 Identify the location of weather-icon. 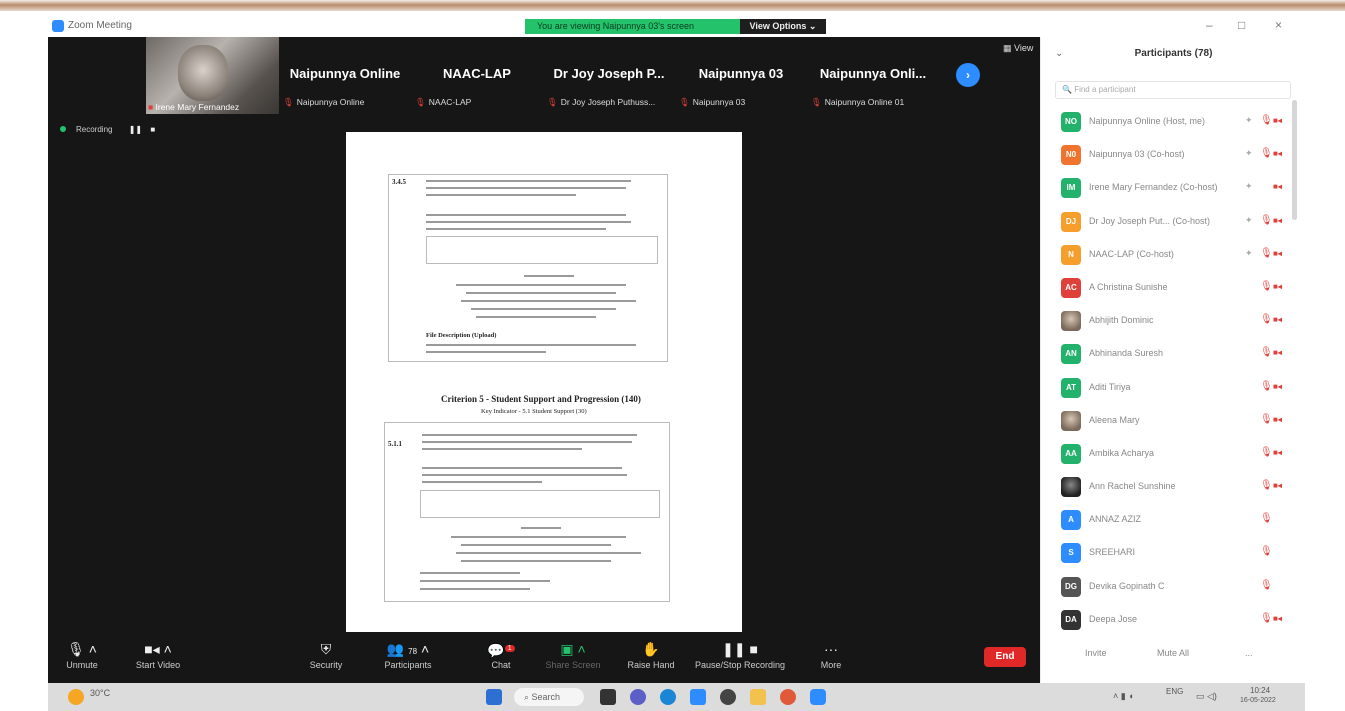
(76, 697).